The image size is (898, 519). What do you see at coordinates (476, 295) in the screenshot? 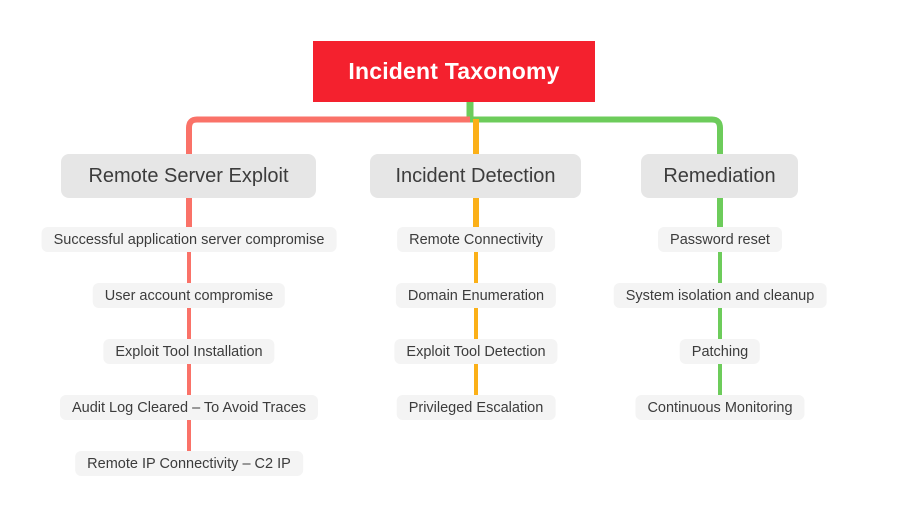
I see `leaf-node: Domain Enumeration` at bounding box center [476, 295].